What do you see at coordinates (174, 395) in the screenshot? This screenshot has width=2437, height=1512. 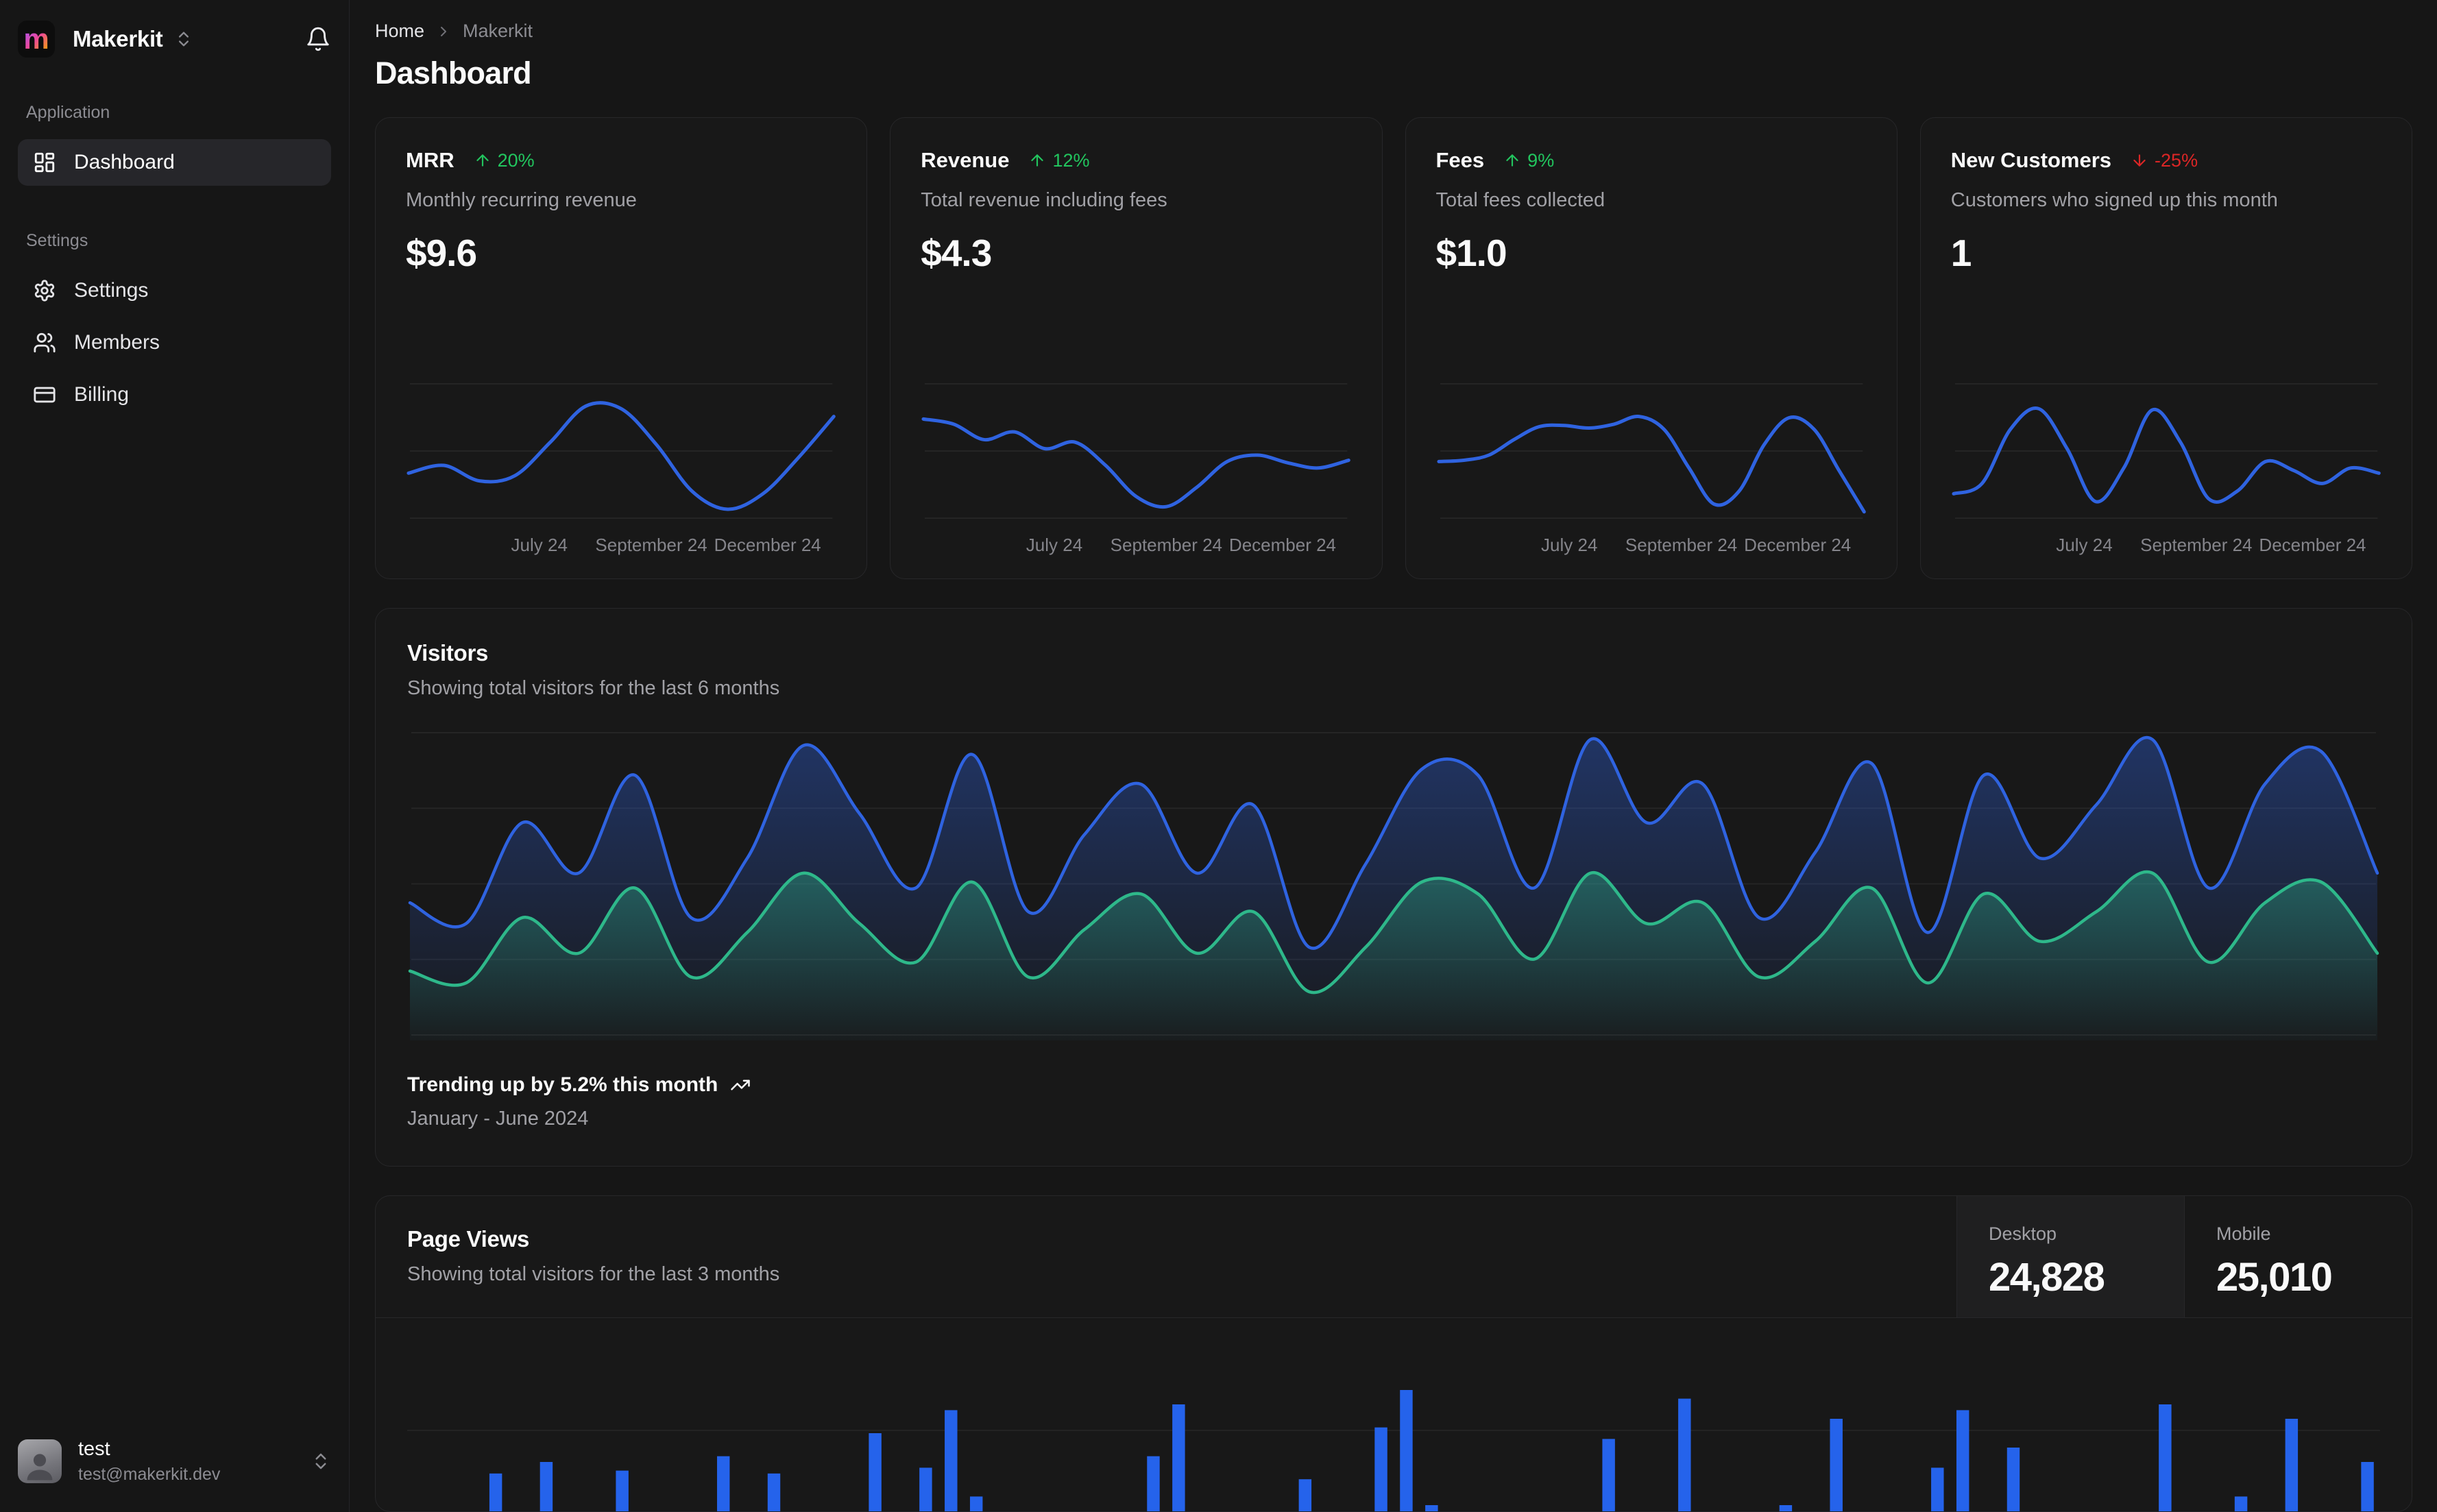 I see `sidebar-item-billing: Billing` at bounding box center [174, 395].